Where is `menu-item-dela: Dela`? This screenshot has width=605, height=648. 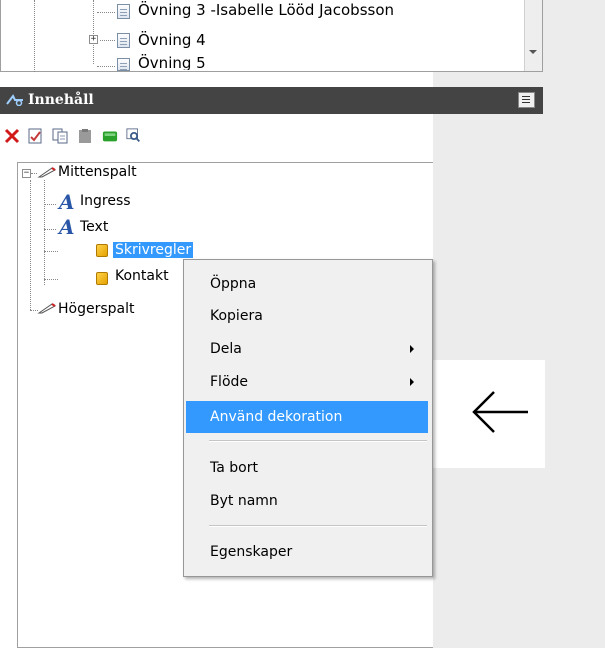
menu-item-dela: Dela is located at coordinates (307, 349).